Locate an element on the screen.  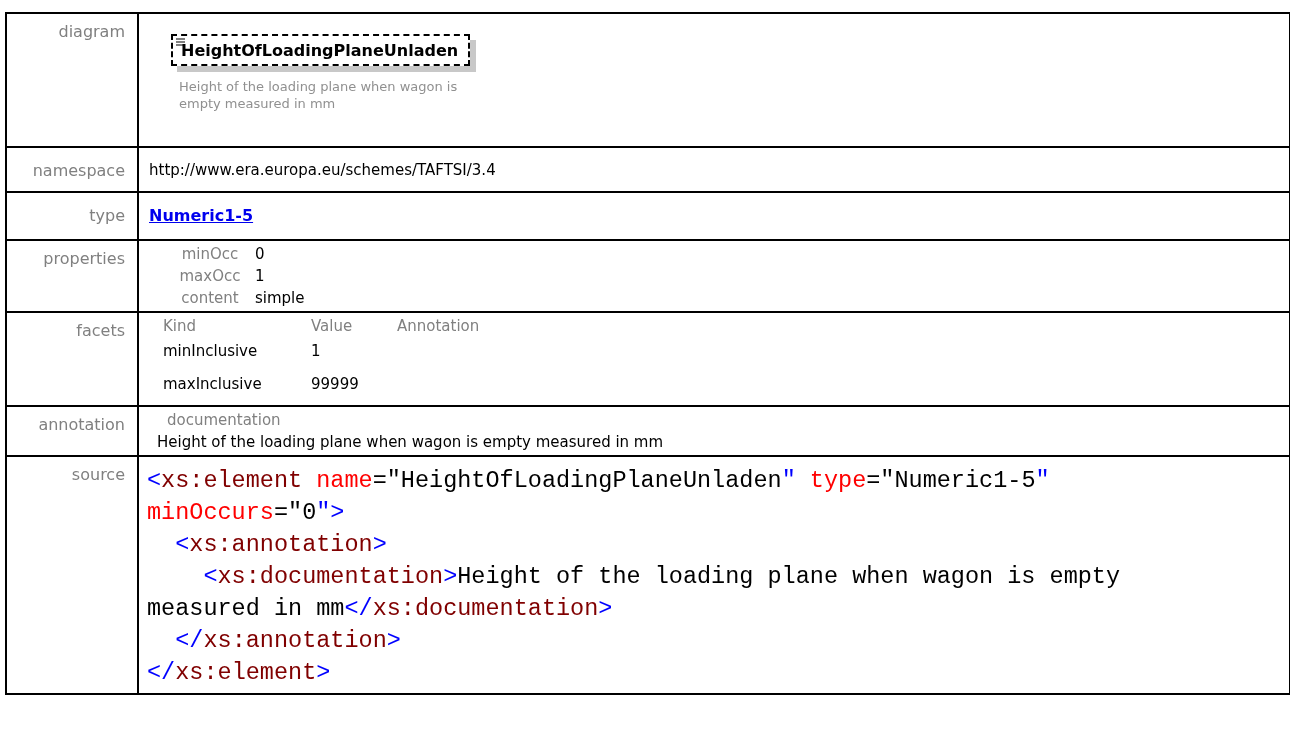
facet-kind: minInclusive is located at coordinates (210, 351).